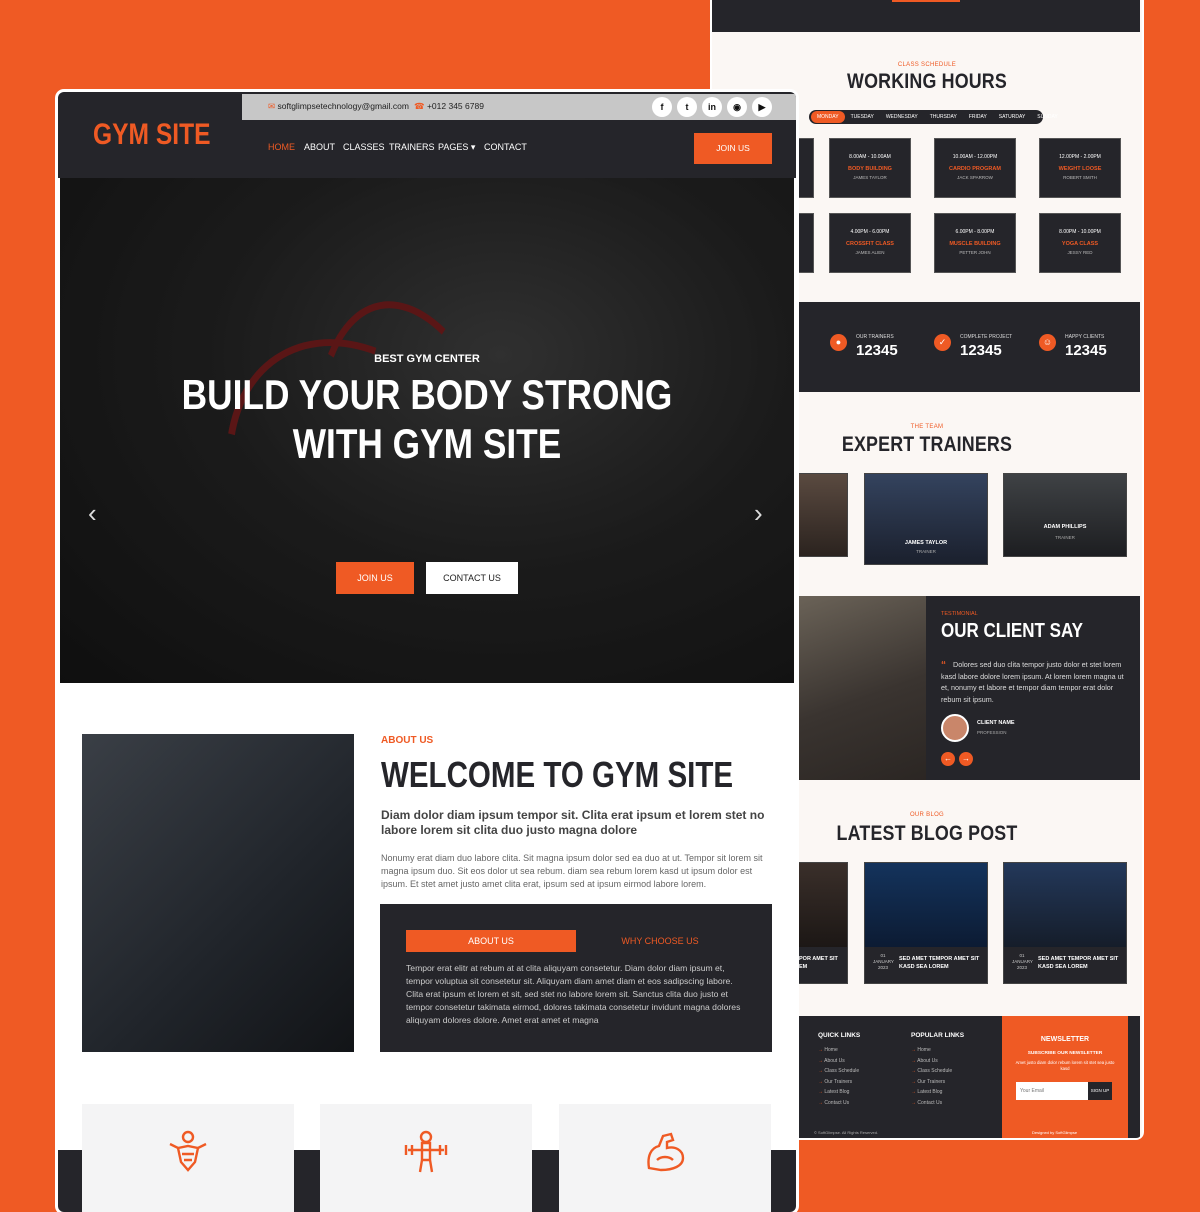 The height and width of the screenshot is (1212, 1200). I want to click on nav-pages: PAGES ▾, so click(456, 147).